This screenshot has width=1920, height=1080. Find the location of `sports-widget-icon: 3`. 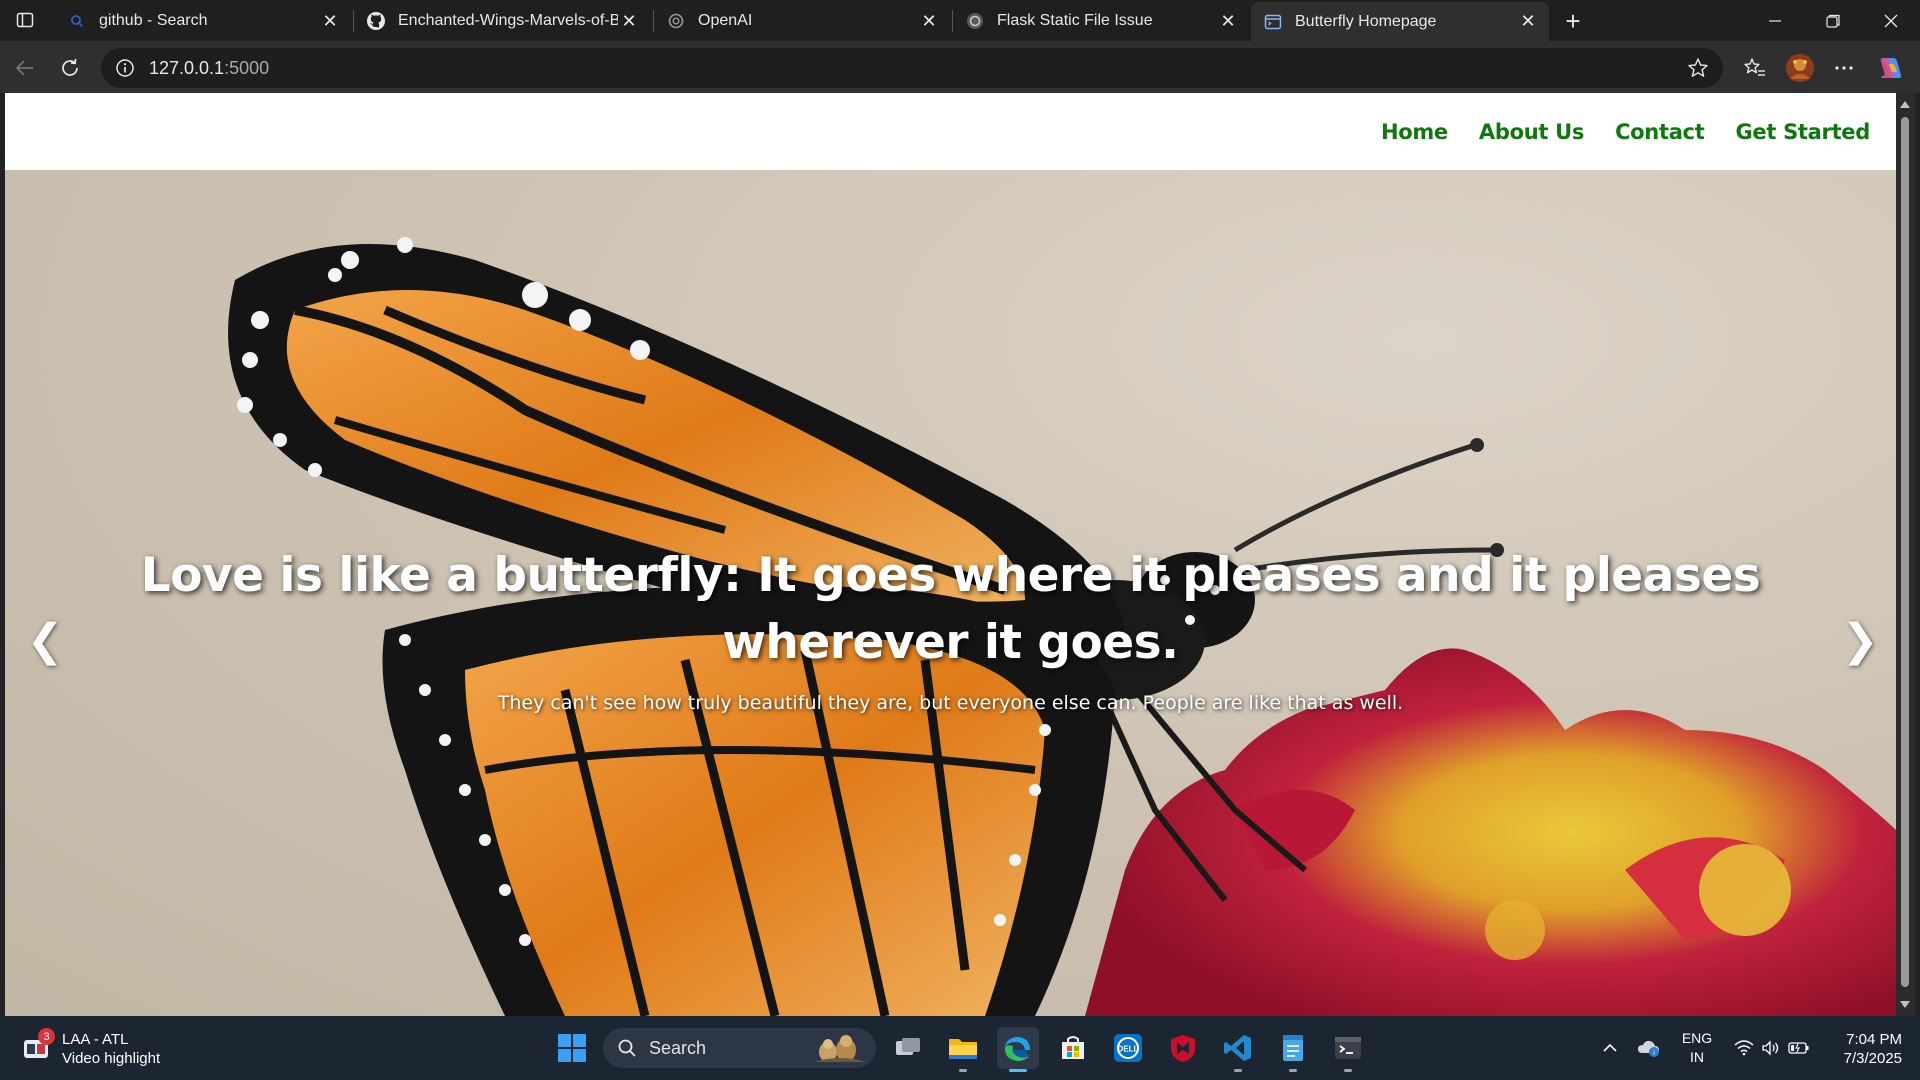

sports-widget-icon: 3 is located at coordinates (38, 1046).